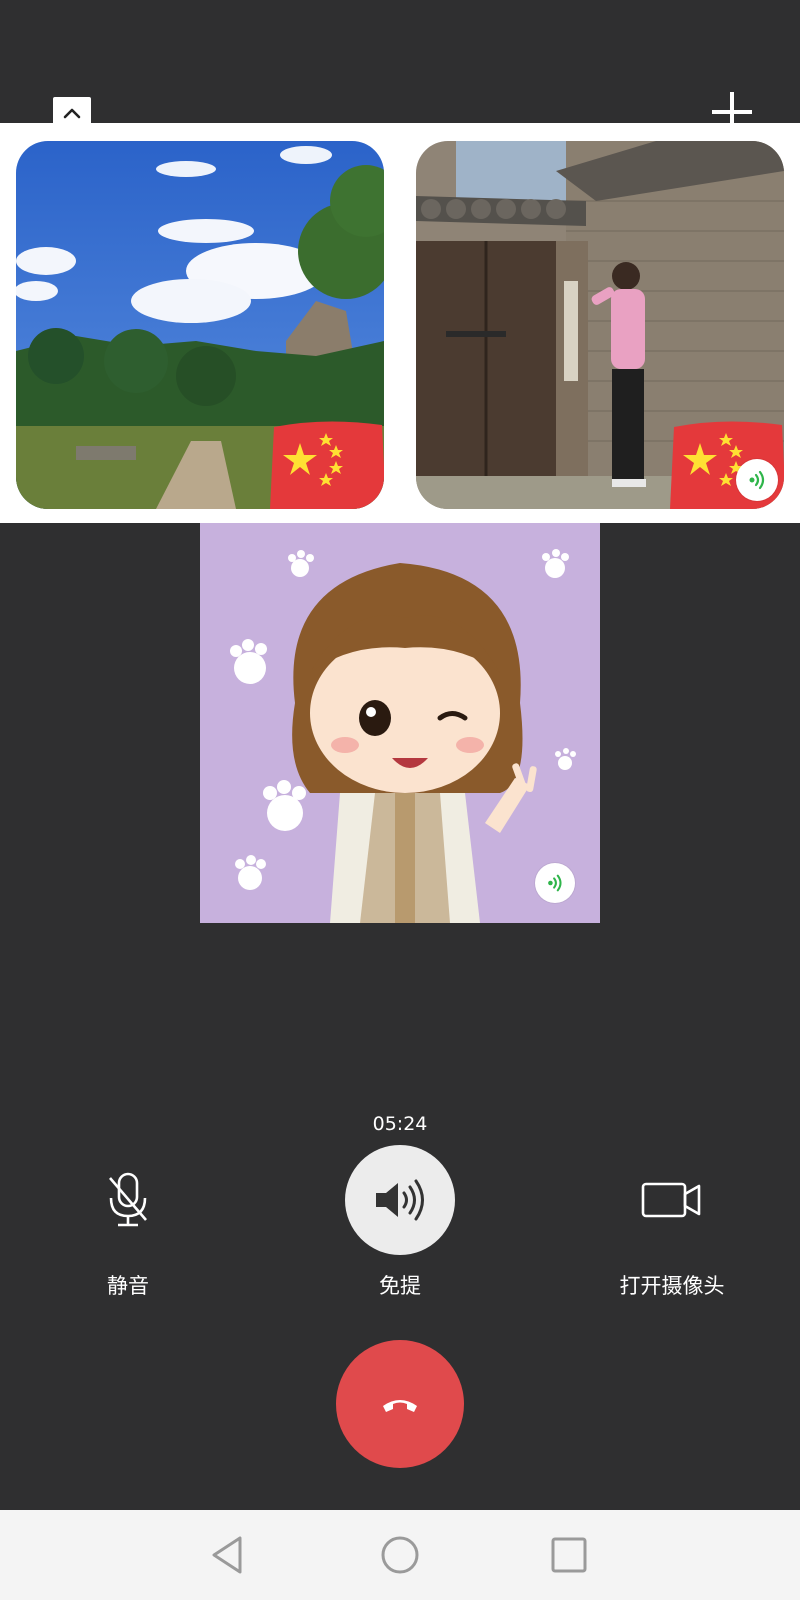 The height and width of the screenshot is (1600, 800). Describe the element at coordinates (72, 113) in the screenshot. I see `chevron-up-icon` at that location.